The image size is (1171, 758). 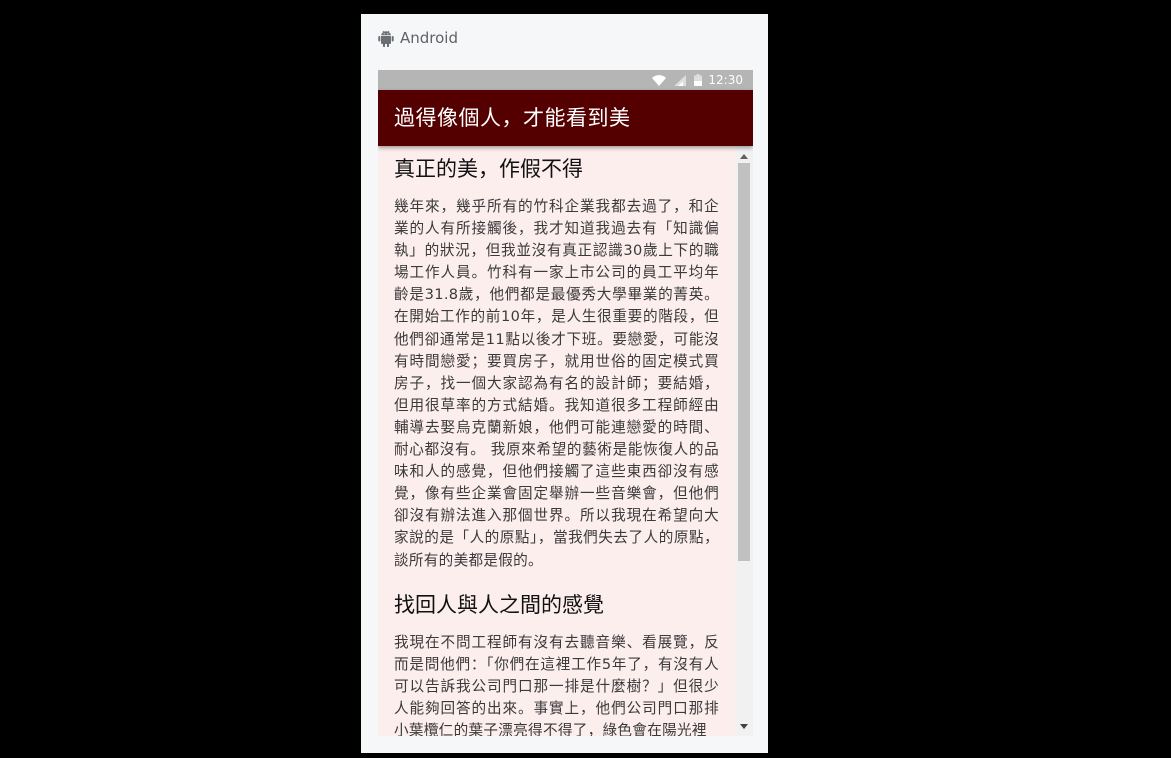 What do you see at coordinates (429, 38) in the screenshot?
I see `platform-name: Android` at bounding box center [429, 38].